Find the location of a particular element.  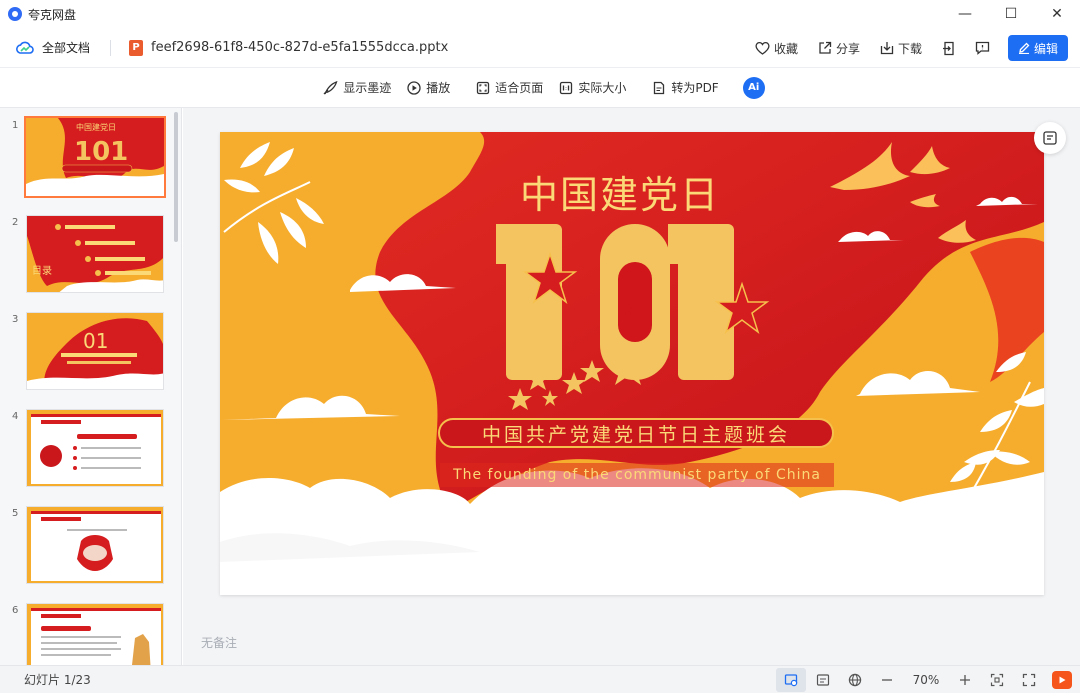

maximize-button: ☐ is located at coordinates (1011, 14).